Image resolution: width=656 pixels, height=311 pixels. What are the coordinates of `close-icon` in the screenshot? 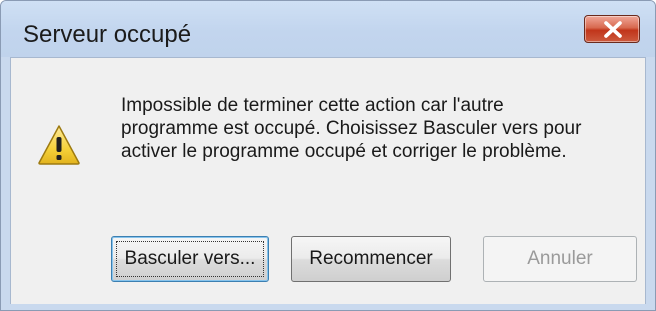 It's located at (613, 29).